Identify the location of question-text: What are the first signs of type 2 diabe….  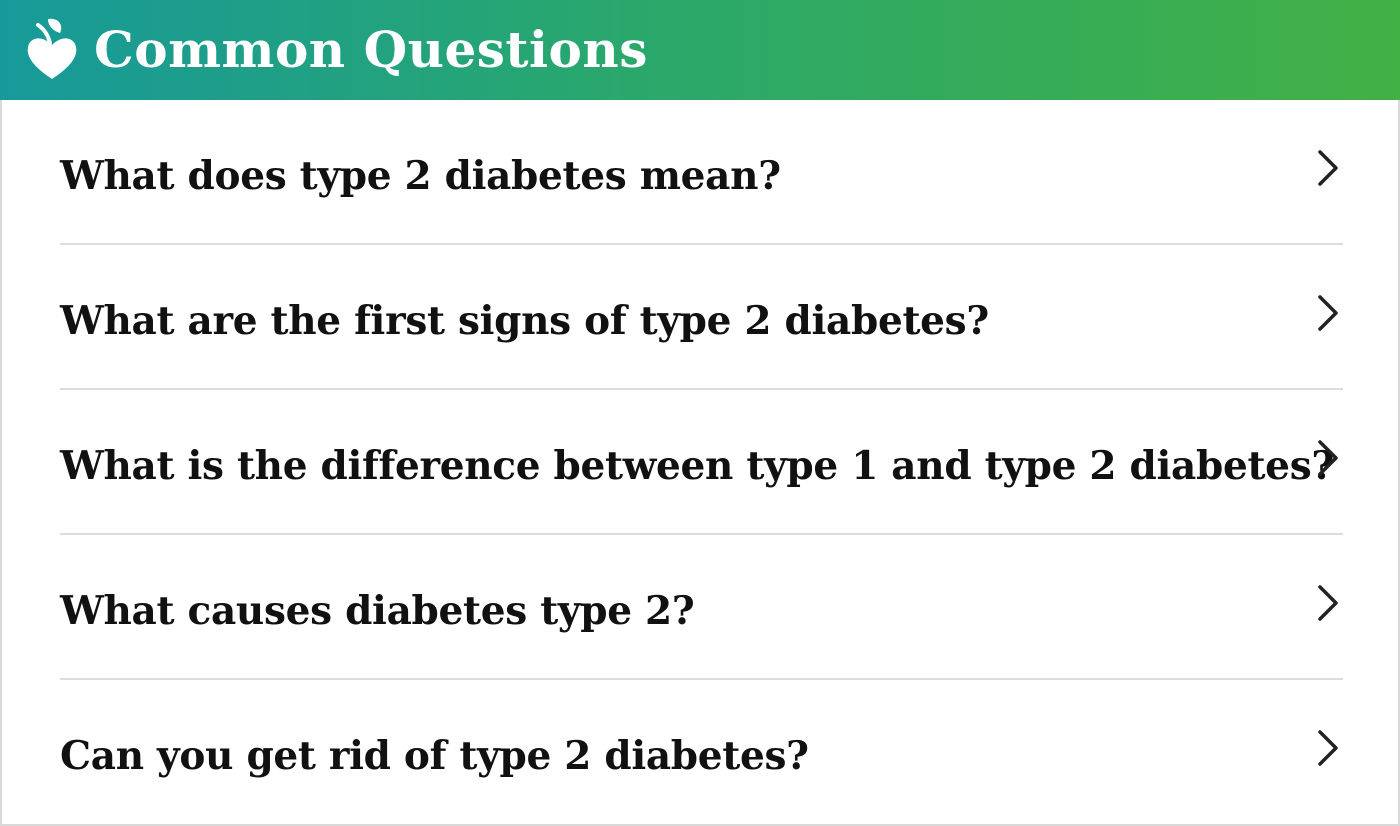
(524, 320).